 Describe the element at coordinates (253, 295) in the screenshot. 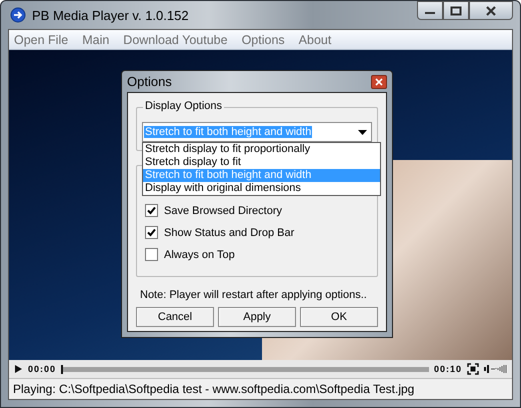

I see `note-text: Note: Player will restart after applying options..` at that location.